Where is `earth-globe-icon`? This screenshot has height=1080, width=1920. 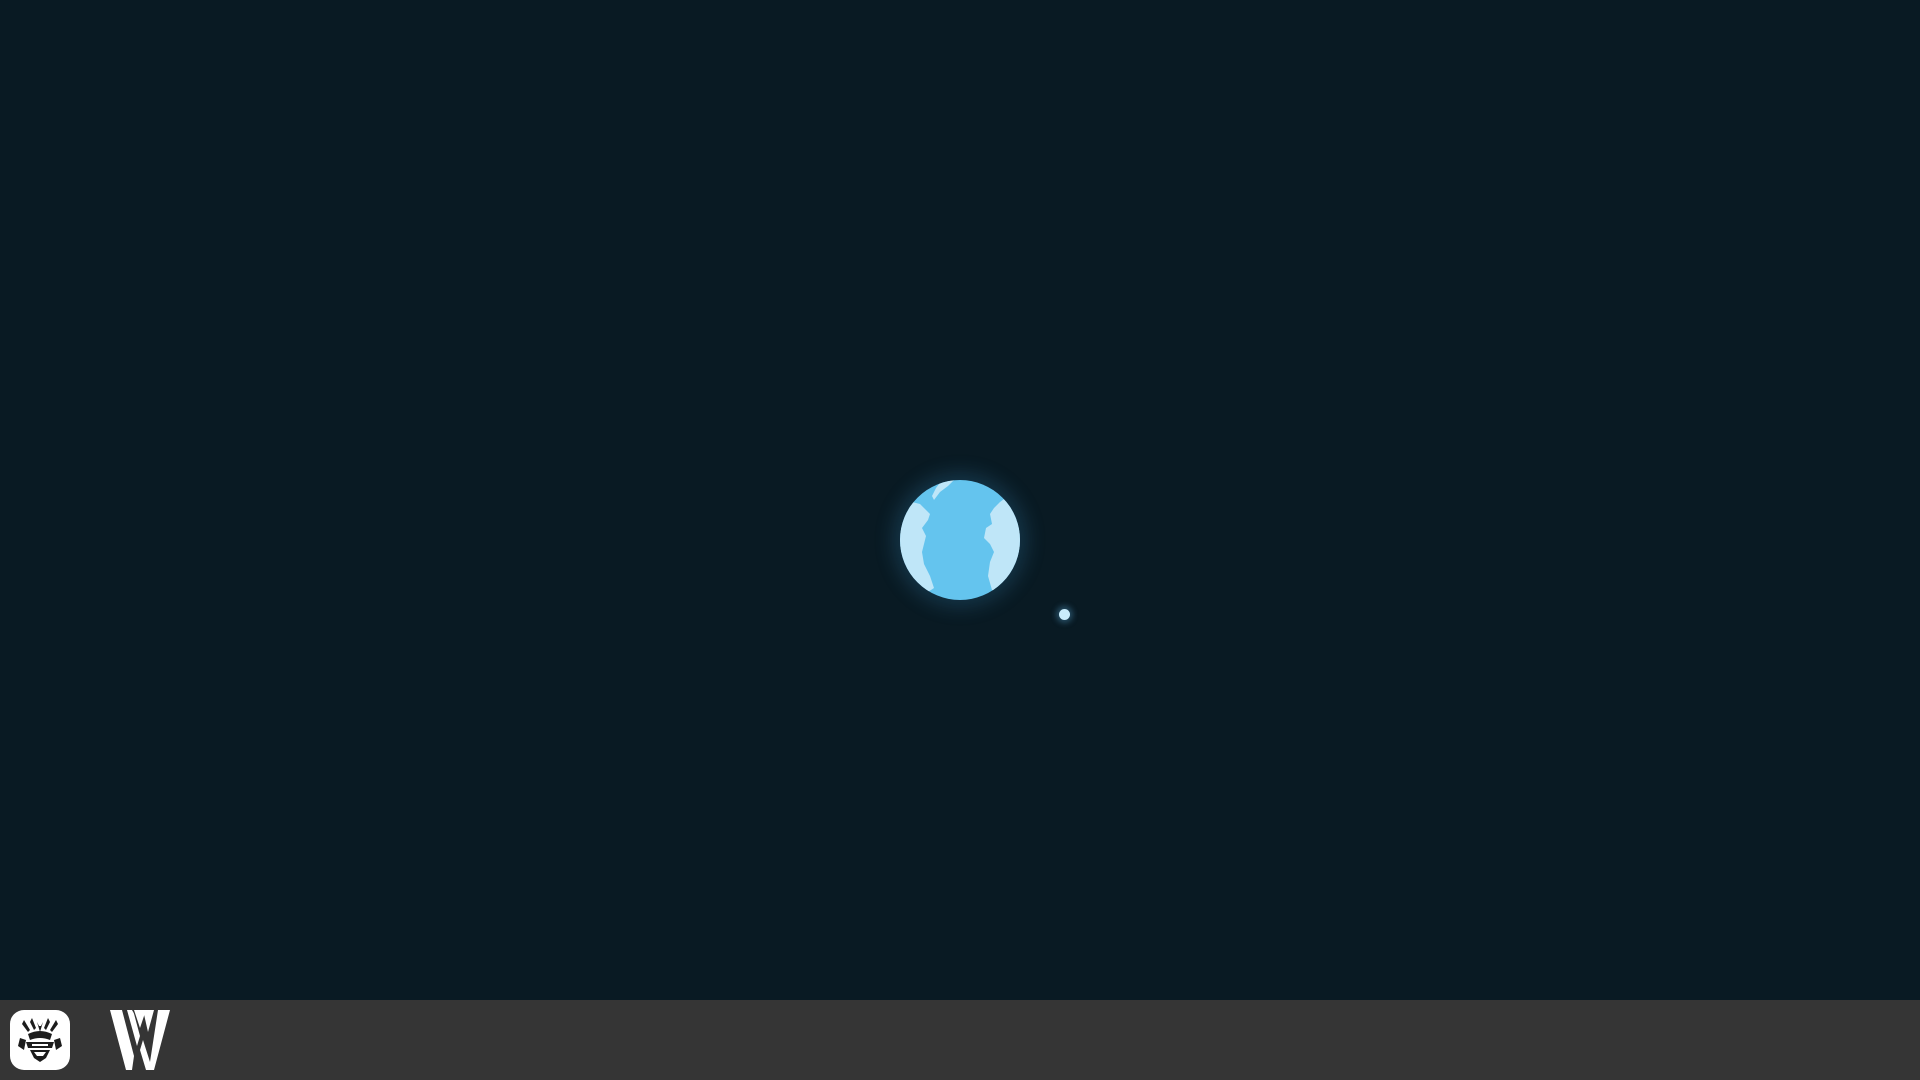
earth-globe-icon is located at coordinates (960, 540).